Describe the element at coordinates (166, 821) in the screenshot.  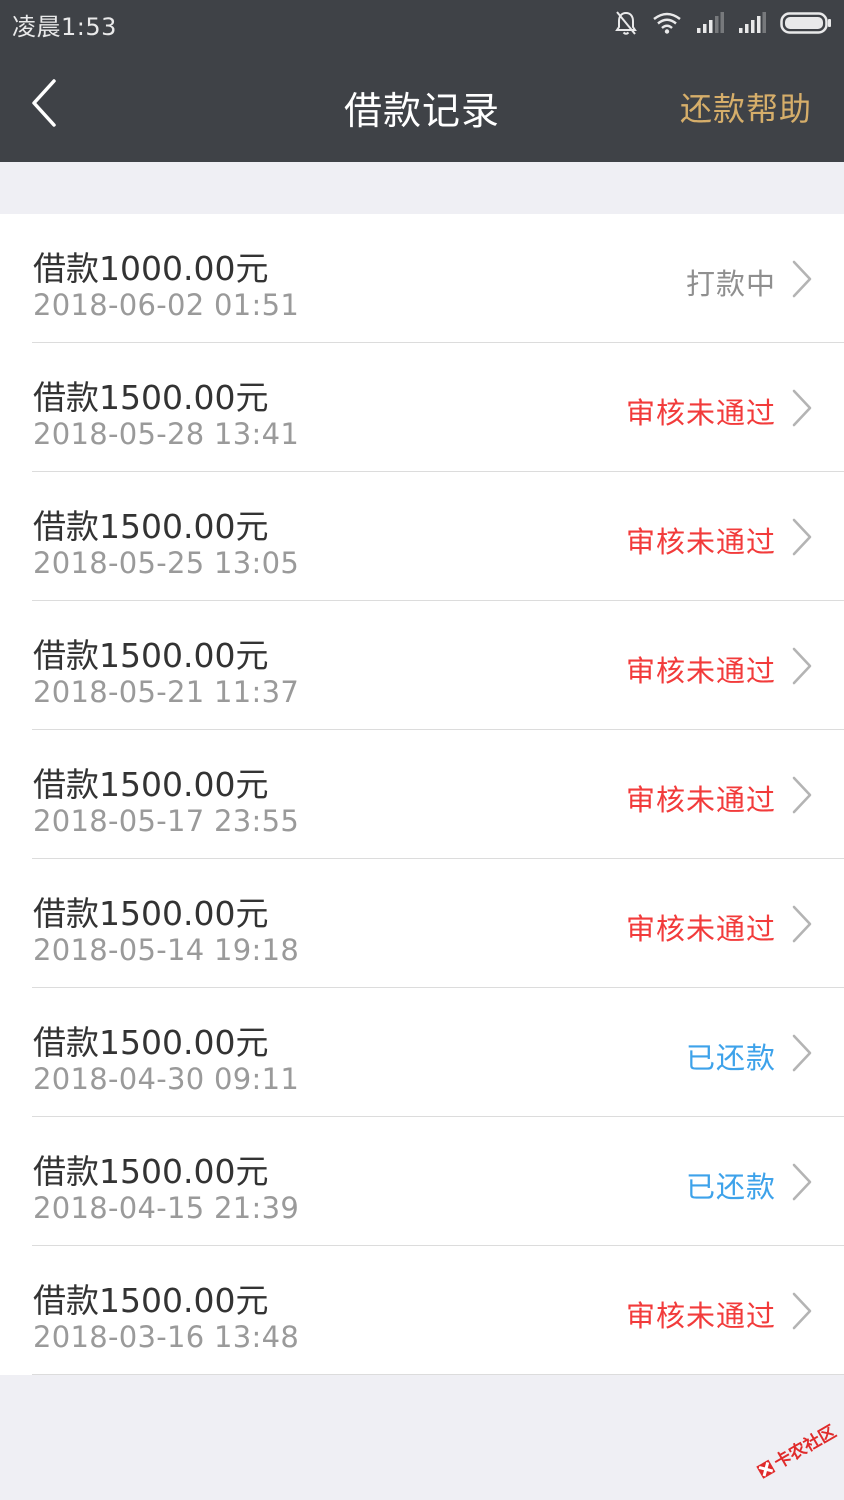
I see `record-date: 2018-05-17 23:55` at that location.